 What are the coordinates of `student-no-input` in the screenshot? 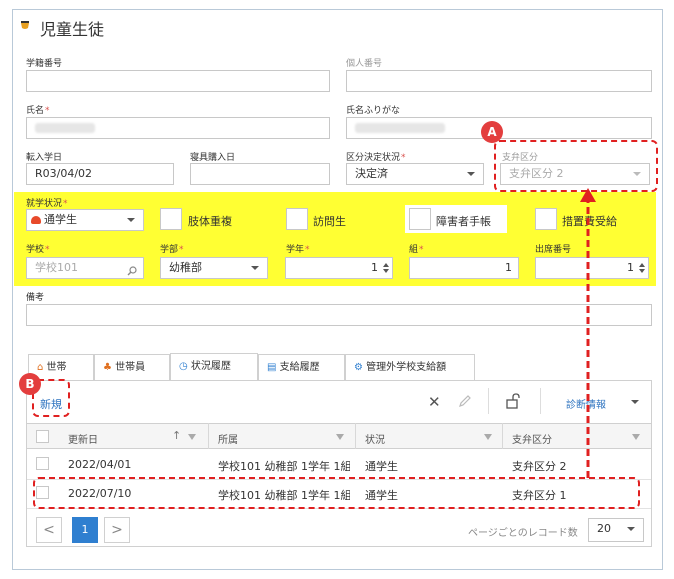 It's located at (178, 81).